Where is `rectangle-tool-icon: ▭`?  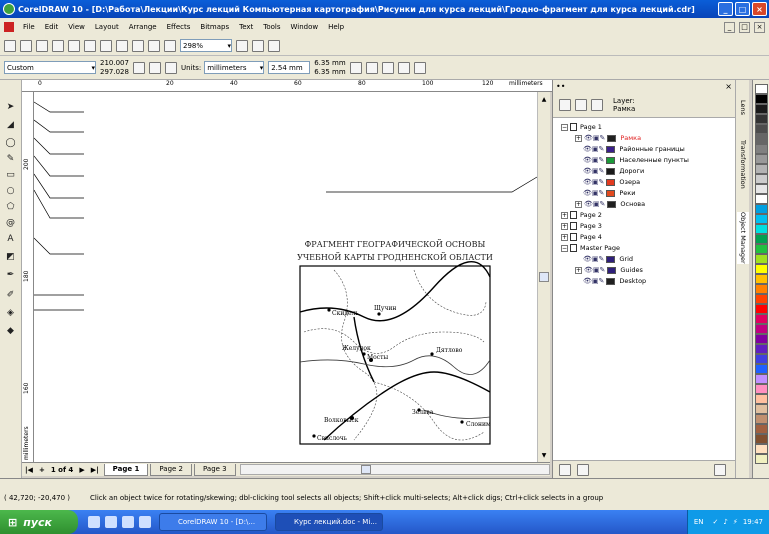 rectangle-tool-icon: ▭ is located at coordinates (10, 174).